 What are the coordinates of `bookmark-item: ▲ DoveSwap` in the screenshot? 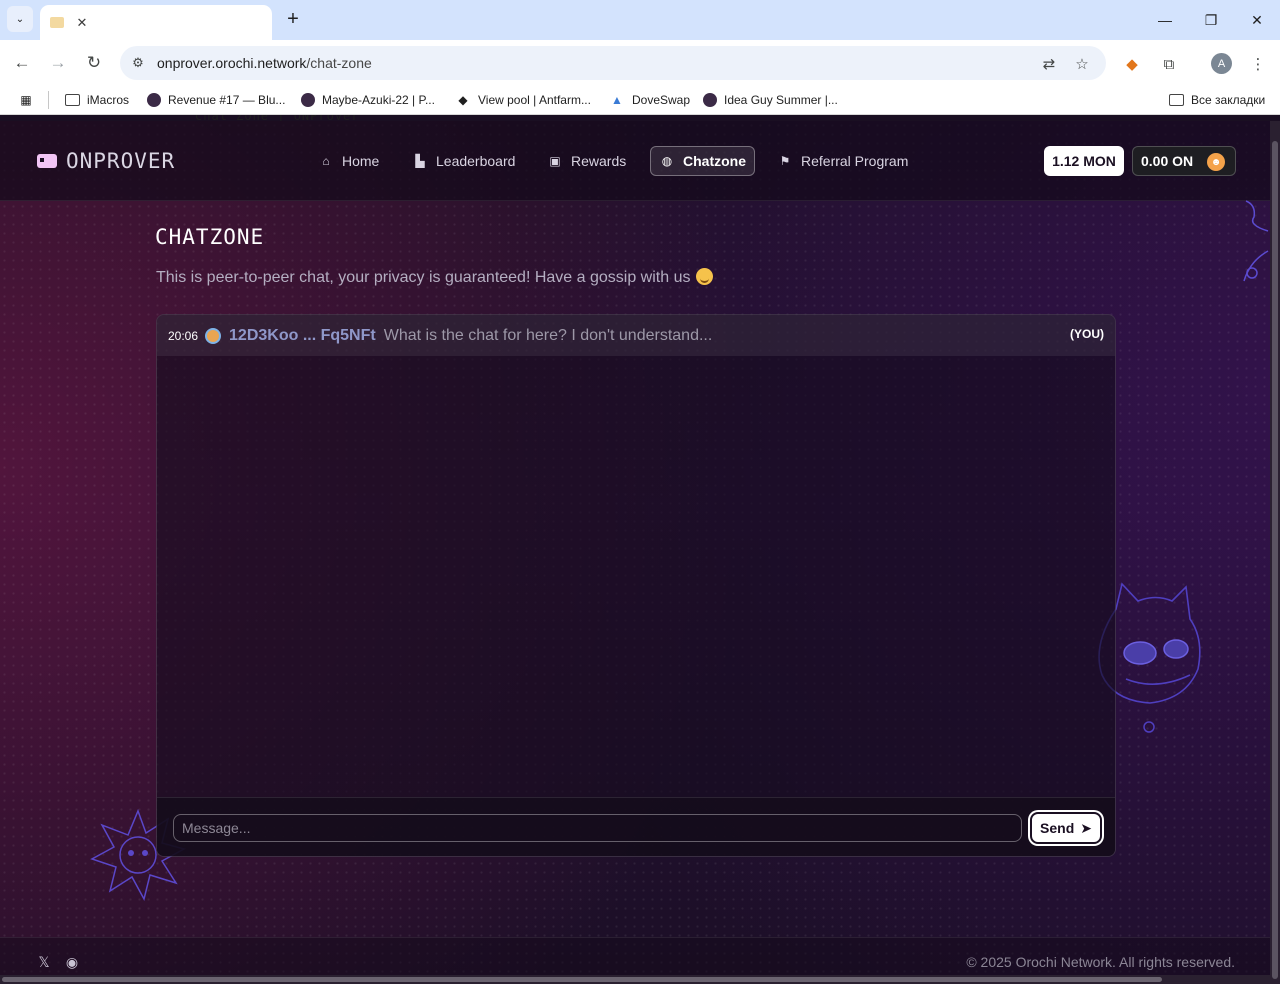 It's located at (649, 100).